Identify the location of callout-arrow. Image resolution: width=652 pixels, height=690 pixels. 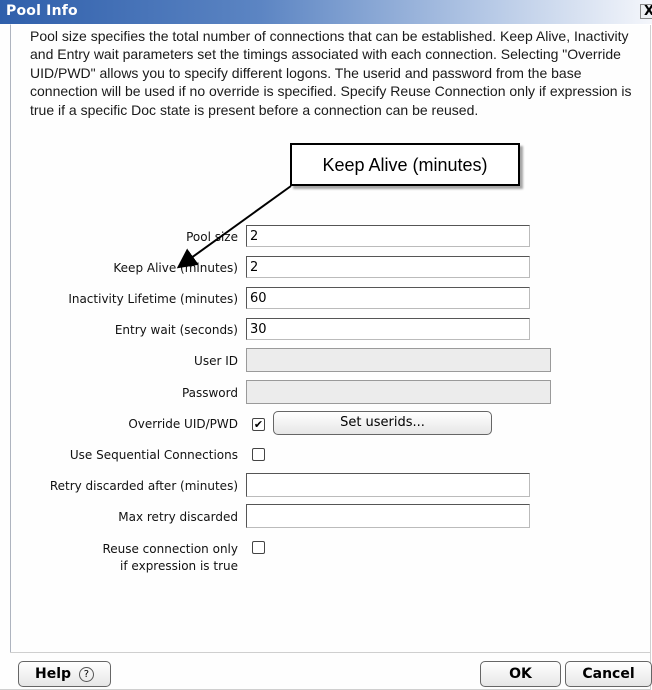
(234, 227).